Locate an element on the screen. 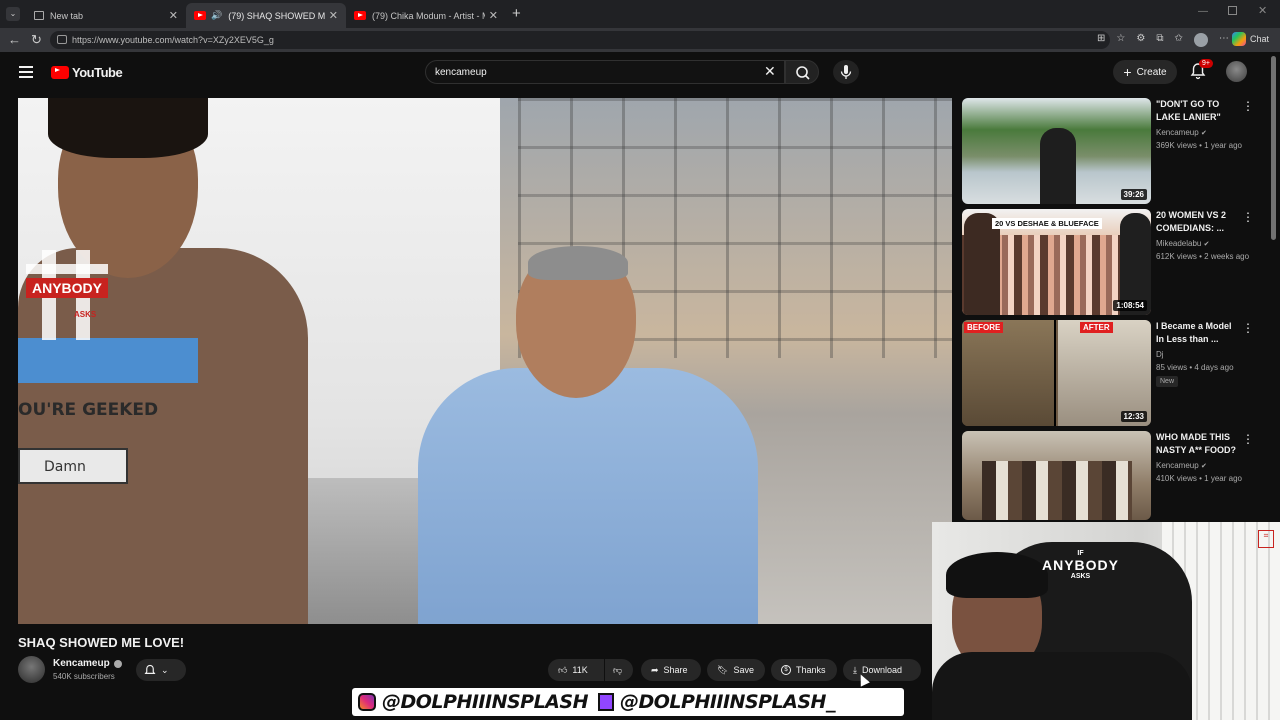  plus-icon: + is located at coordinates (1127, 72).